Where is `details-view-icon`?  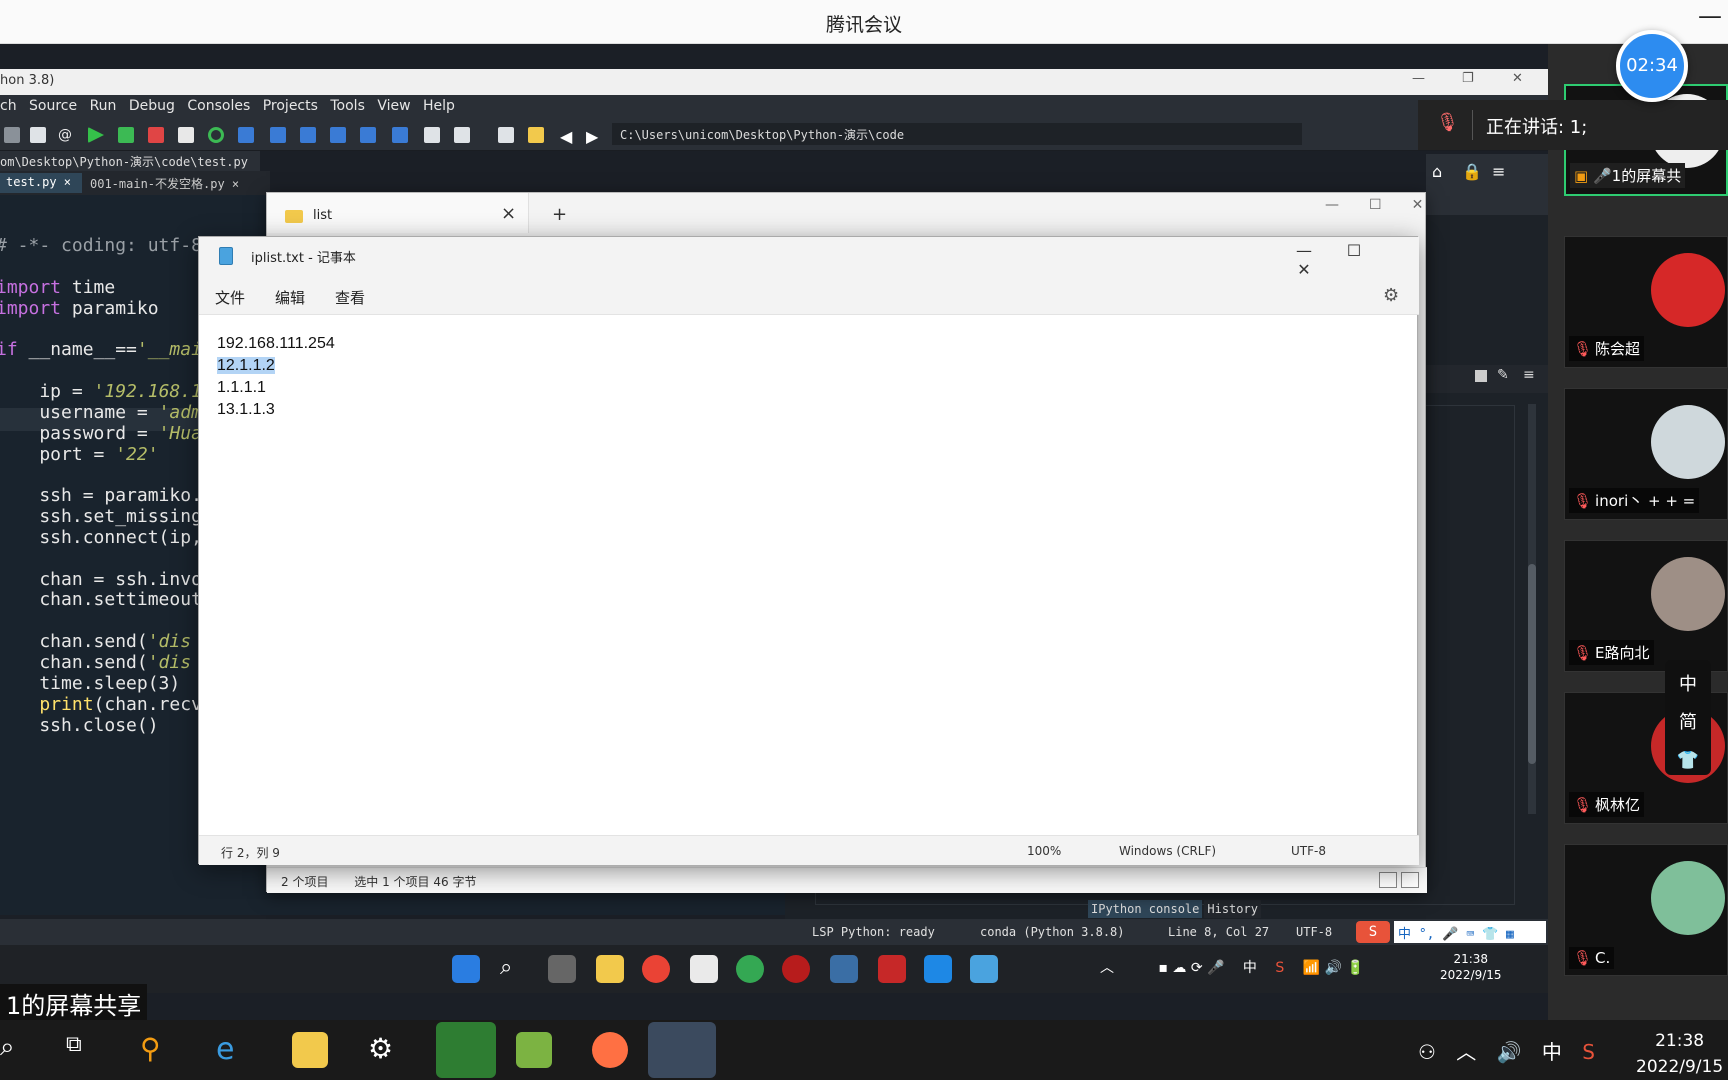
details-view-icon is located at coordinates (1388, 880).